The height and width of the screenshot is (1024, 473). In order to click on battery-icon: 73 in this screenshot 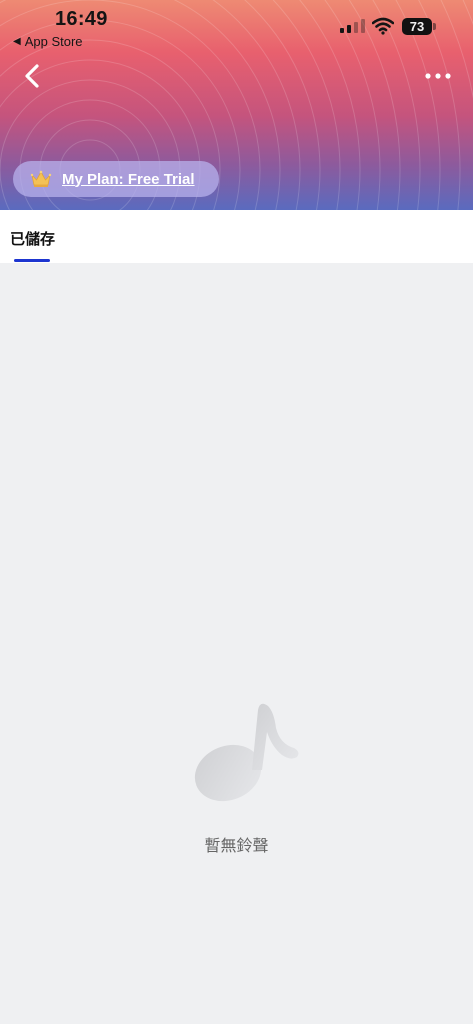, I will do `click(420, 27)`.